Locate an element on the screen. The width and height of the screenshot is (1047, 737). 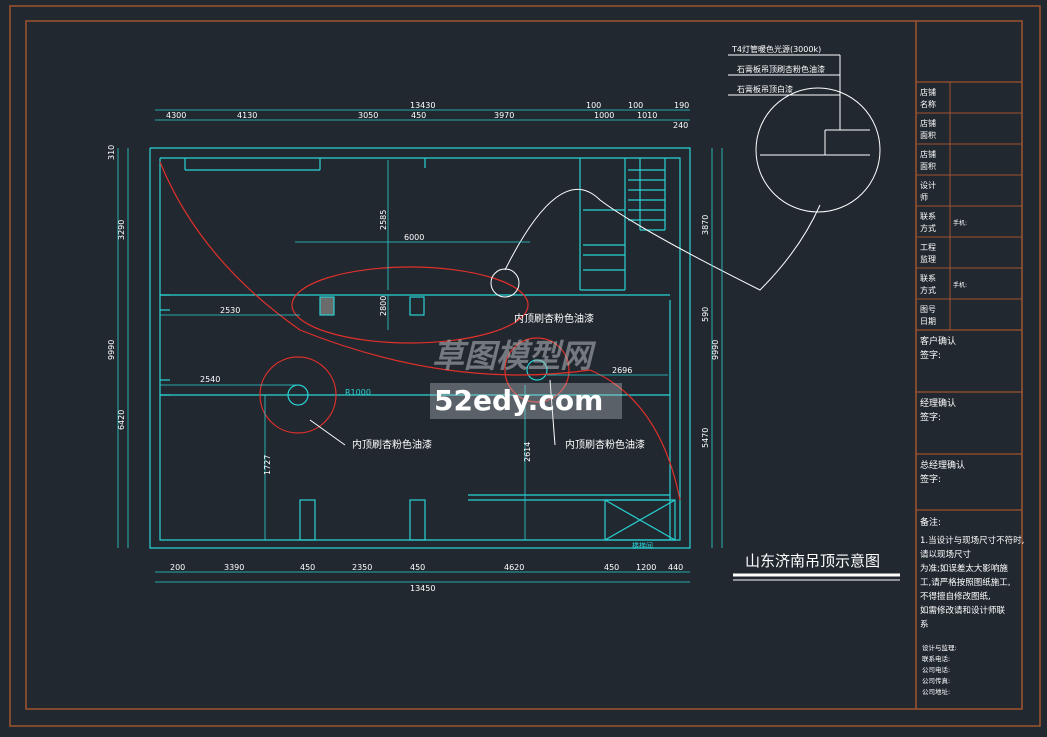
dim-top-total: 13430 is located at coordinates (422, 105).